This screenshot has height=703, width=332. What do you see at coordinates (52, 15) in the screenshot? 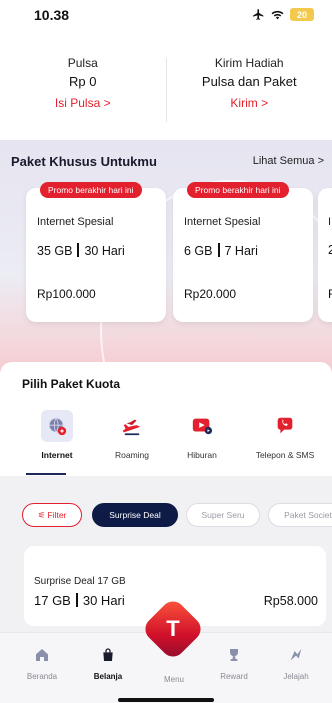
I see `status-time: 10.38` at bounding box center [52, 15].